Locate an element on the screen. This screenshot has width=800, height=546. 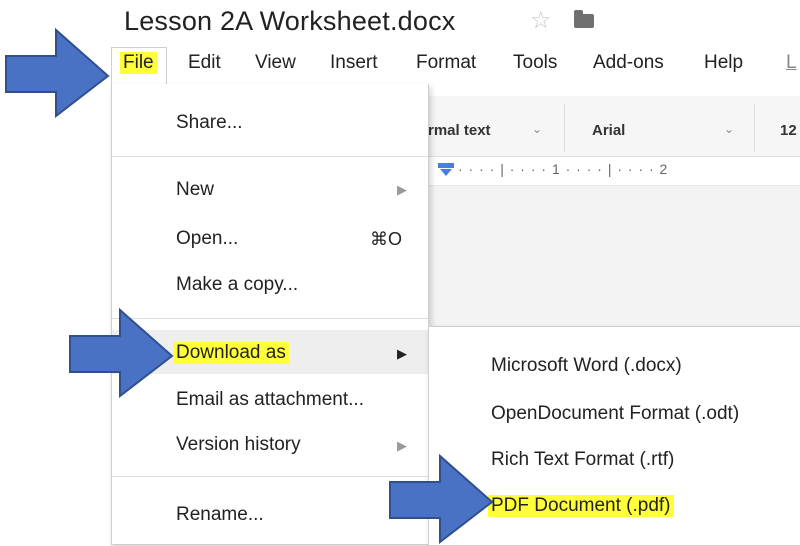
ruler-ticks: · · · · | · · · · 1 · · · · | · · · · 2 is located at coordinates (563, 169).